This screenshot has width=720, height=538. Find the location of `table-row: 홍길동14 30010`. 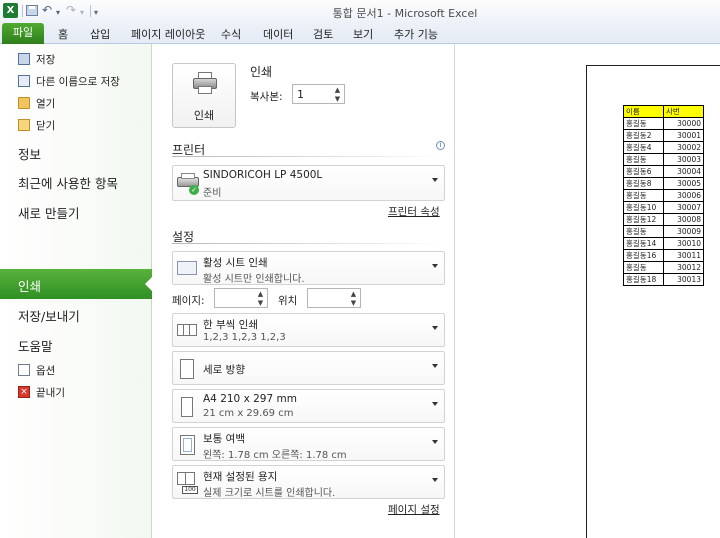

table-row: 홍길동14 30010 is located at coordinates (663, 243).